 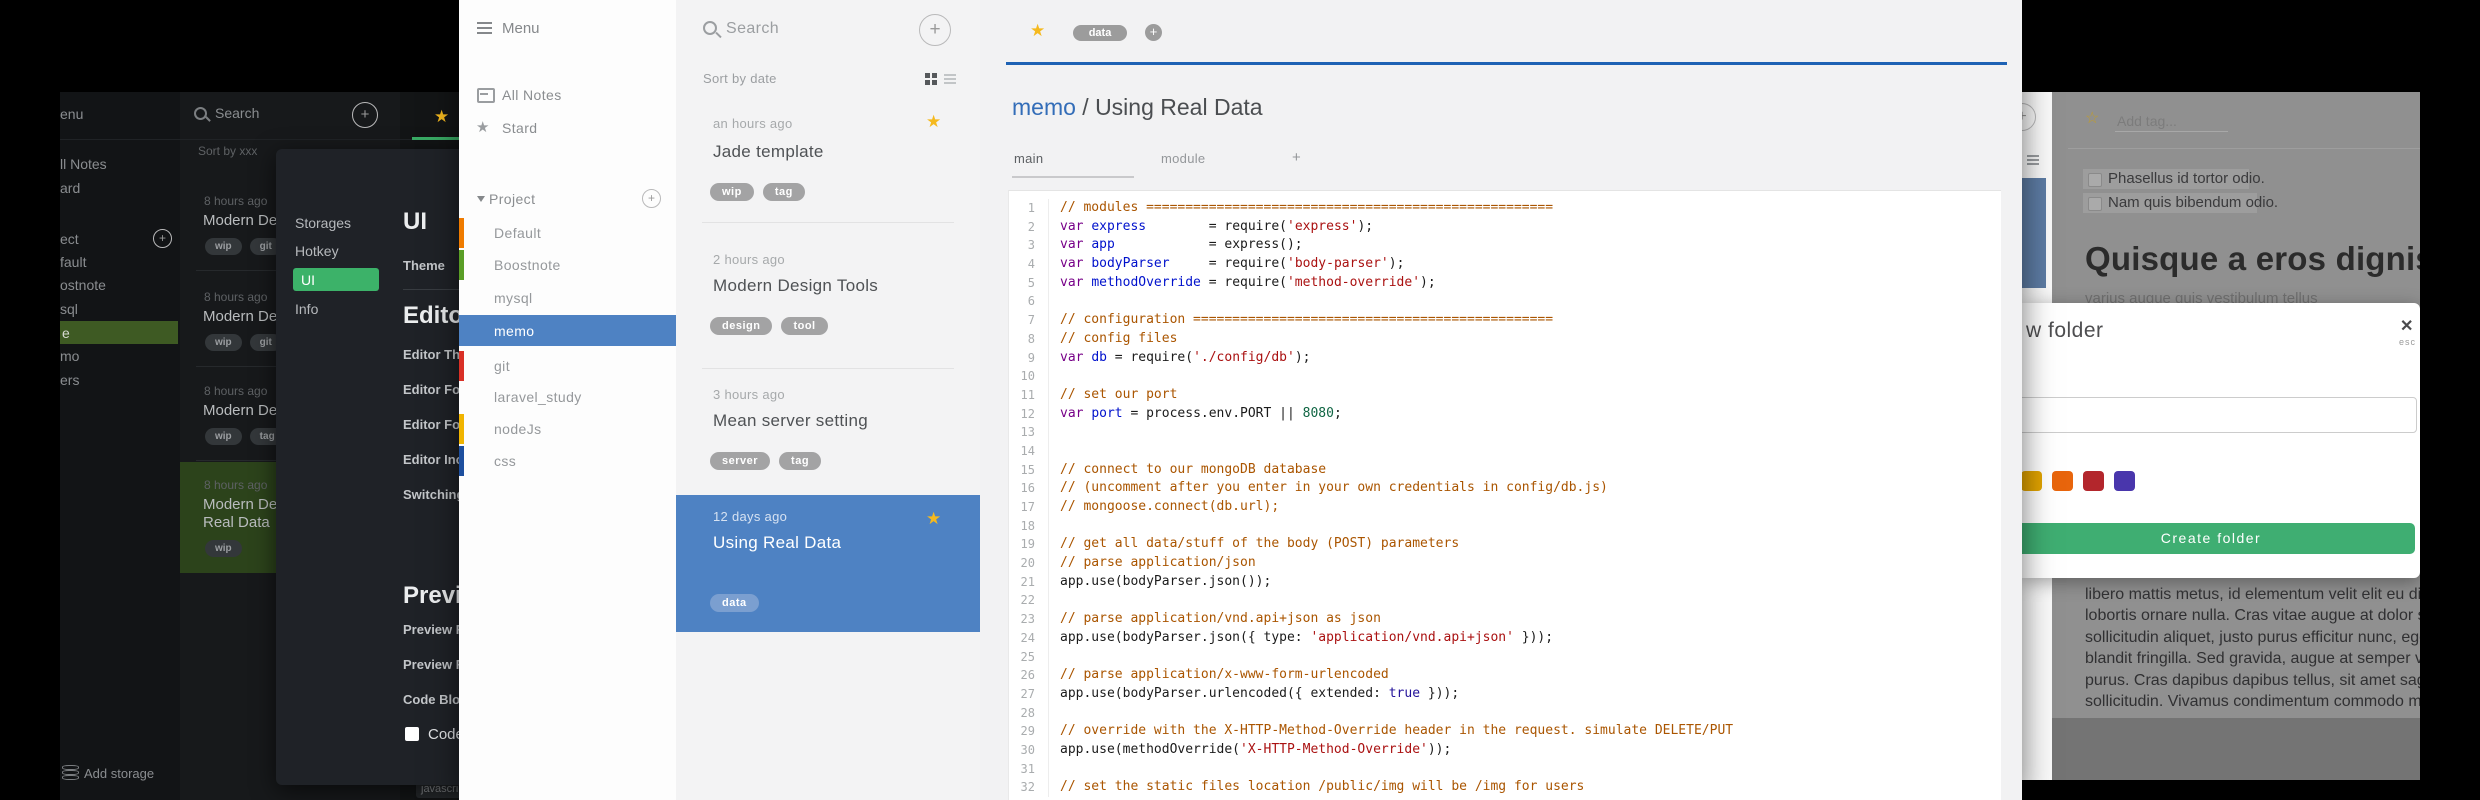 What do you see at coordinates (574, 461) in the screenshot?
I see `sidebar-folder-item: css` at bounding box center [574, 461].